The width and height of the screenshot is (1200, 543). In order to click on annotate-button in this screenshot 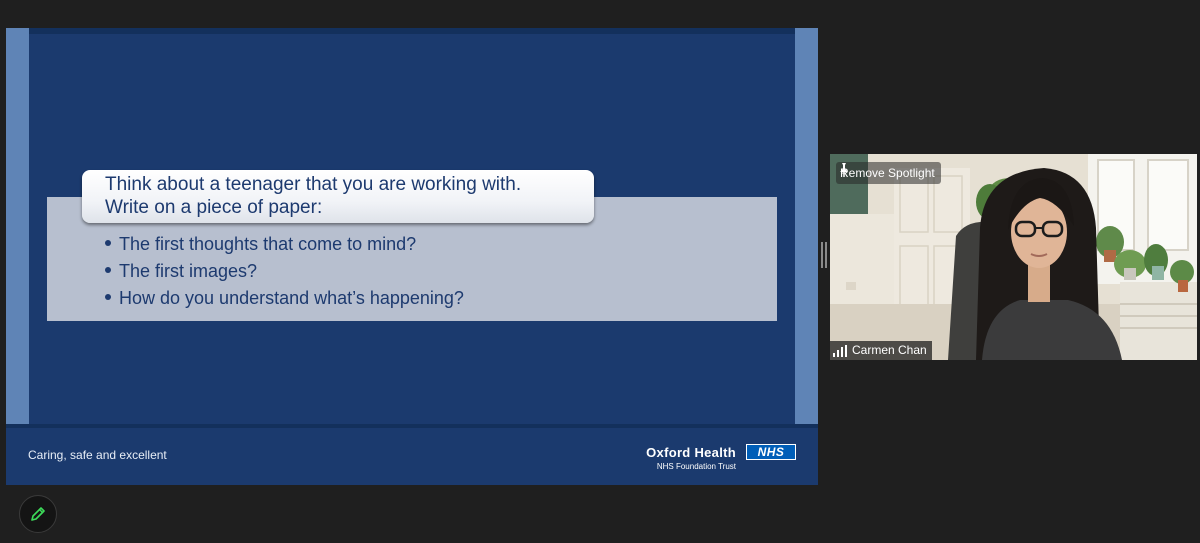, I will do `click(38, 514)`.